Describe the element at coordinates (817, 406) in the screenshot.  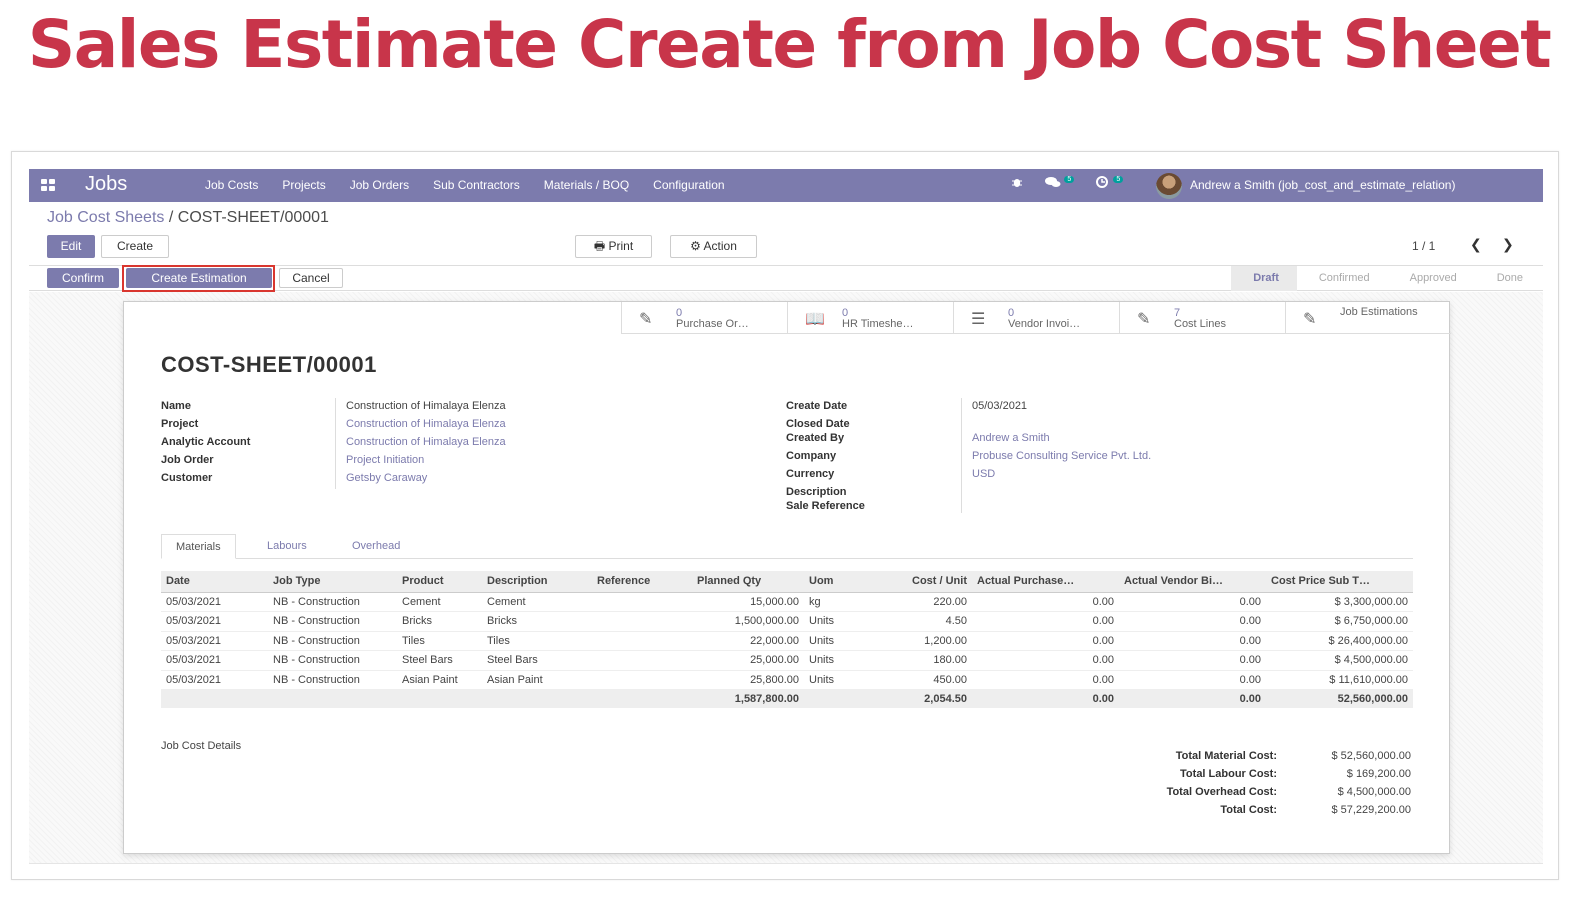
I see `field-label-create-date: Create Date` at that location.